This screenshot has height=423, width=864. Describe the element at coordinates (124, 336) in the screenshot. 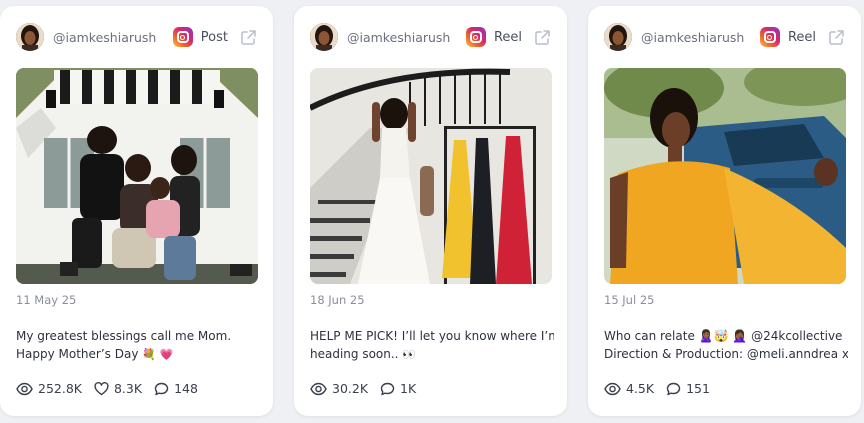

I see `caption-line: My greatest blessings call me Mom.` at that location.